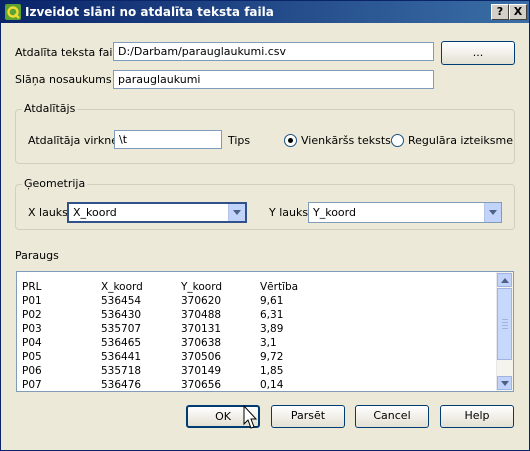 The image size is (530, 451). I want to click on cell: 370506, so click(201, 357).